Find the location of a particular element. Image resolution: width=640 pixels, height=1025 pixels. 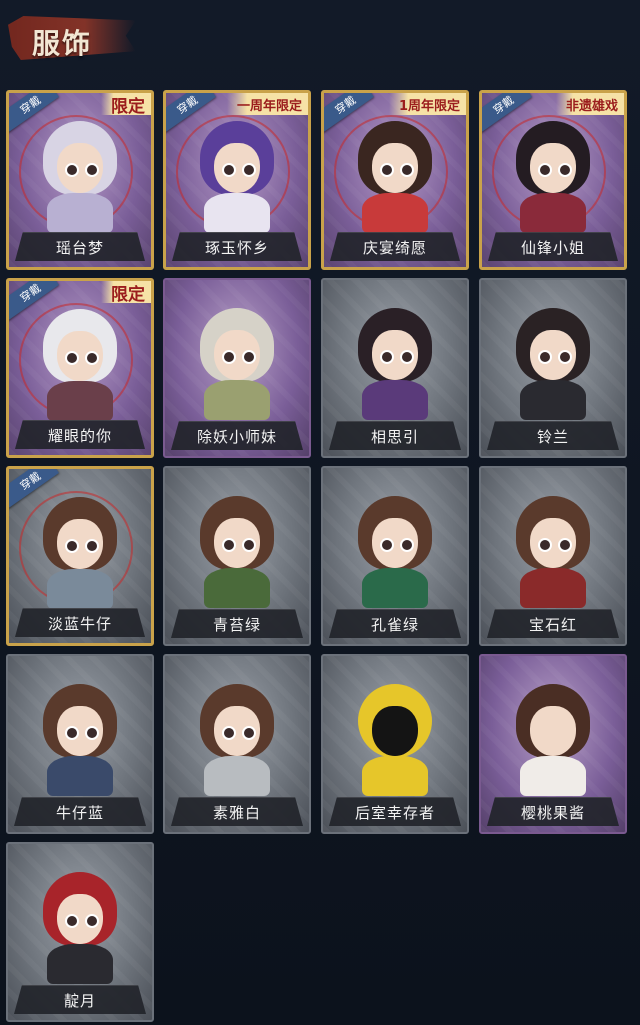

costume-card: 后室幸存者 is located at coordinates (395, 744).